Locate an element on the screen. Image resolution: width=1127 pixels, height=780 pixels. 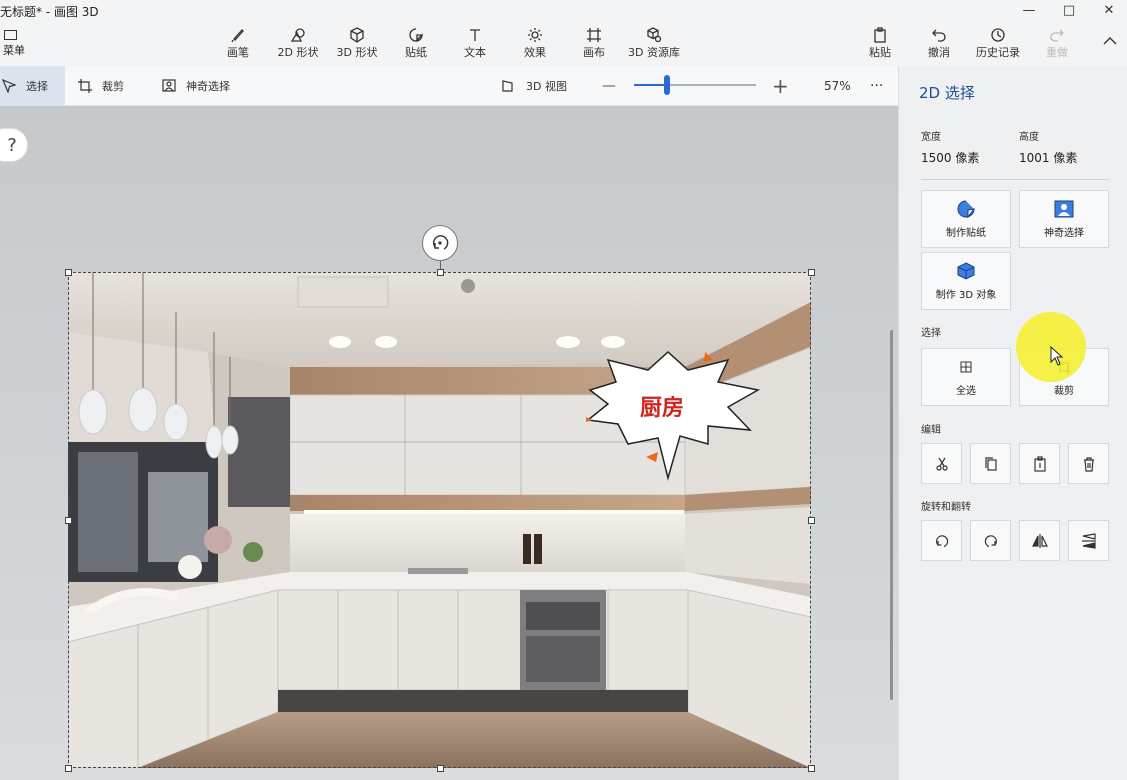
flip-vertical-icon is located at coordinates (1088, 540).